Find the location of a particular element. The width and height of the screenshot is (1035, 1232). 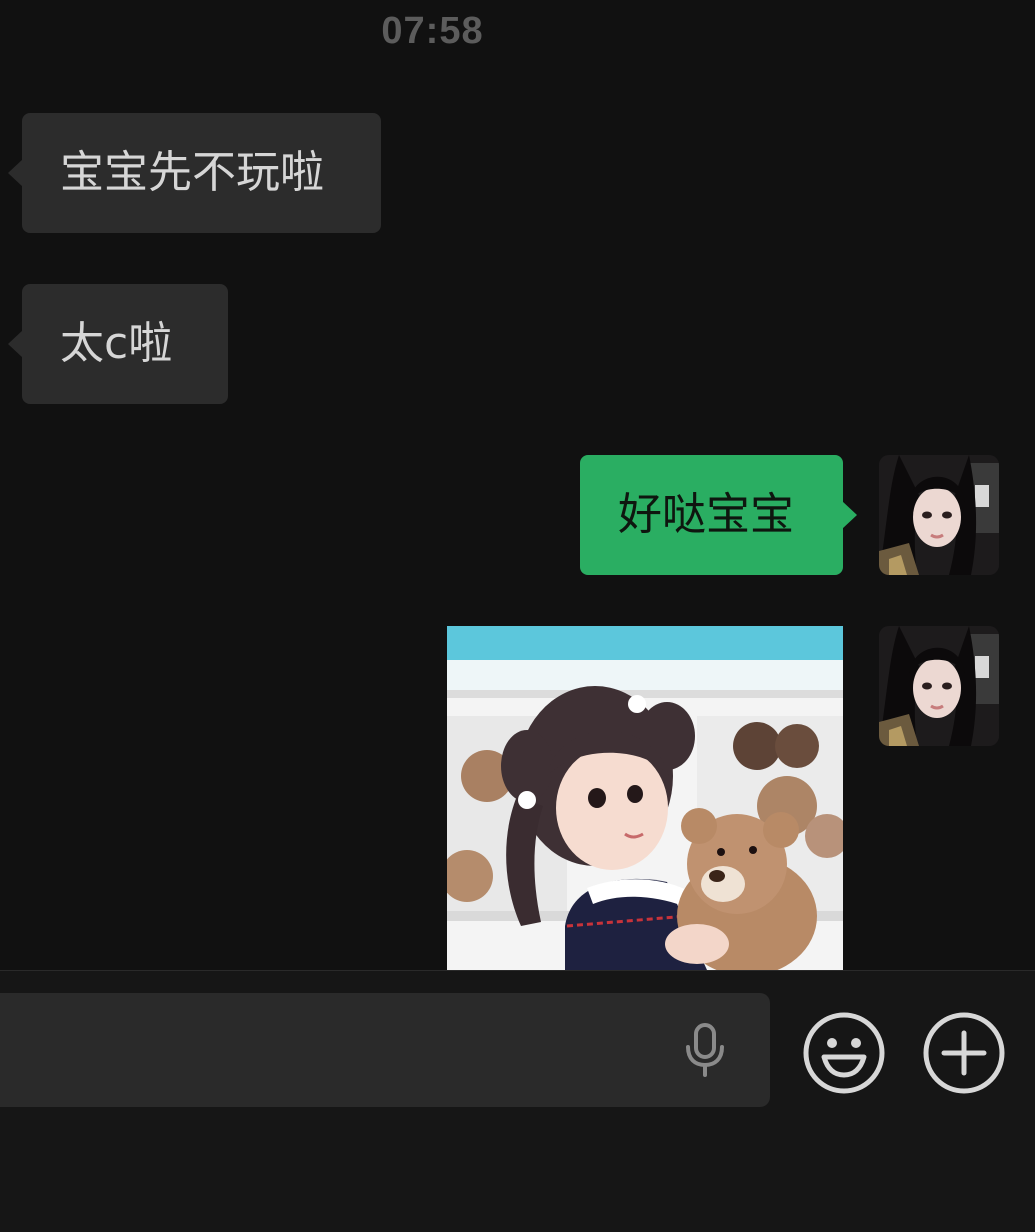

message-text: 太c啦 is located at coordinates (116, 343).